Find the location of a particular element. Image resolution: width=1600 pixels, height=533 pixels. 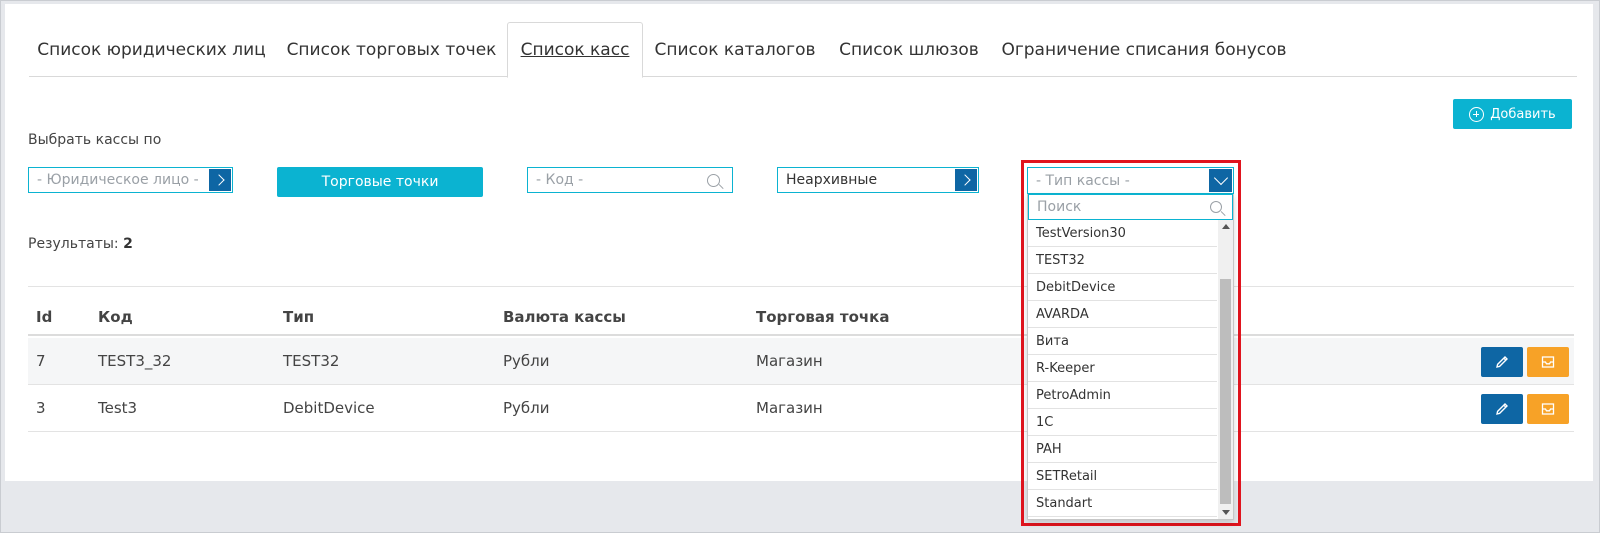

cell-code: Test3 is located at coordinates (118, 408).